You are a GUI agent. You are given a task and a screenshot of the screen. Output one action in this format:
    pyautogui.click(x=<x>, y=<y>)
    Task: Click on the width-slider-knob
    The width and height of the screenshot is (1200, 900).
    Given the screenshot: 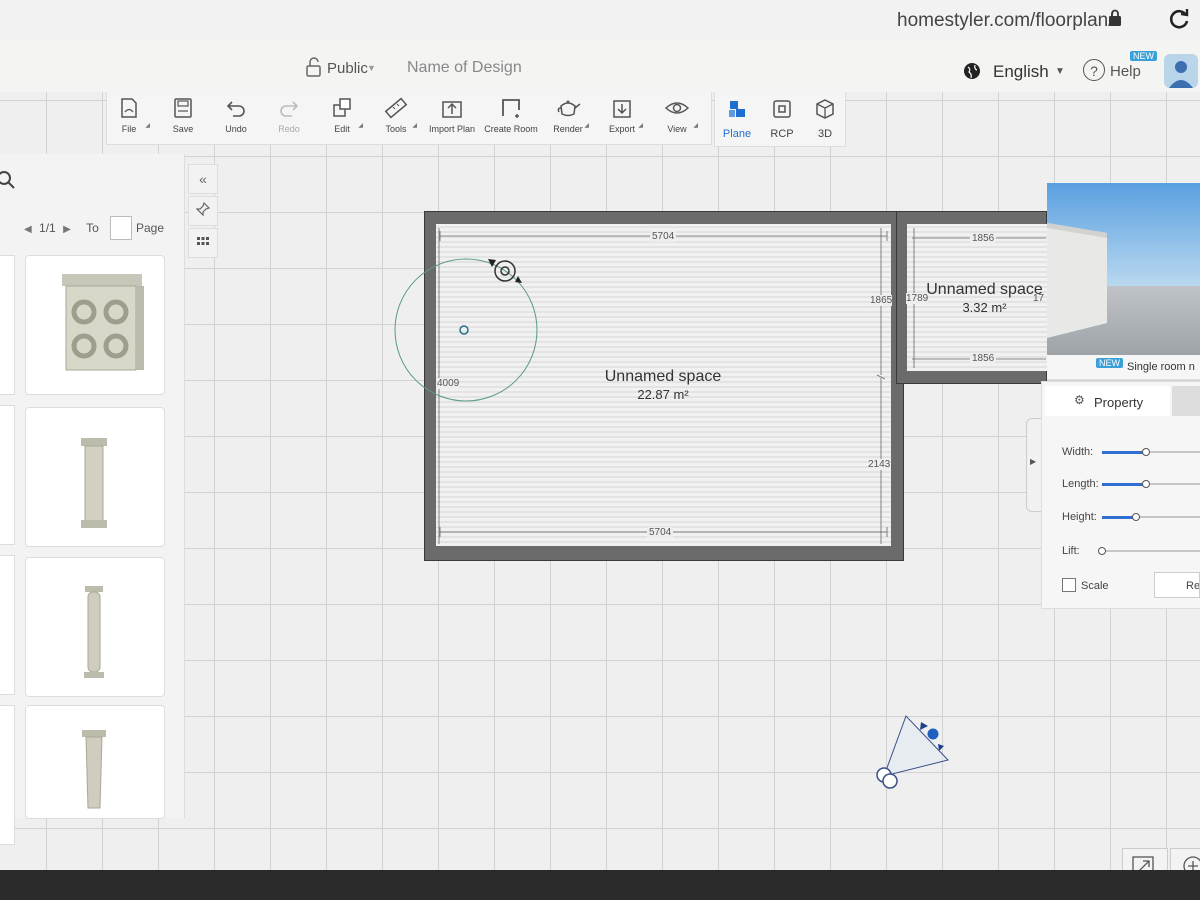 What is the action you would take?
    pyautogui.click(x=1146, y=452)
    